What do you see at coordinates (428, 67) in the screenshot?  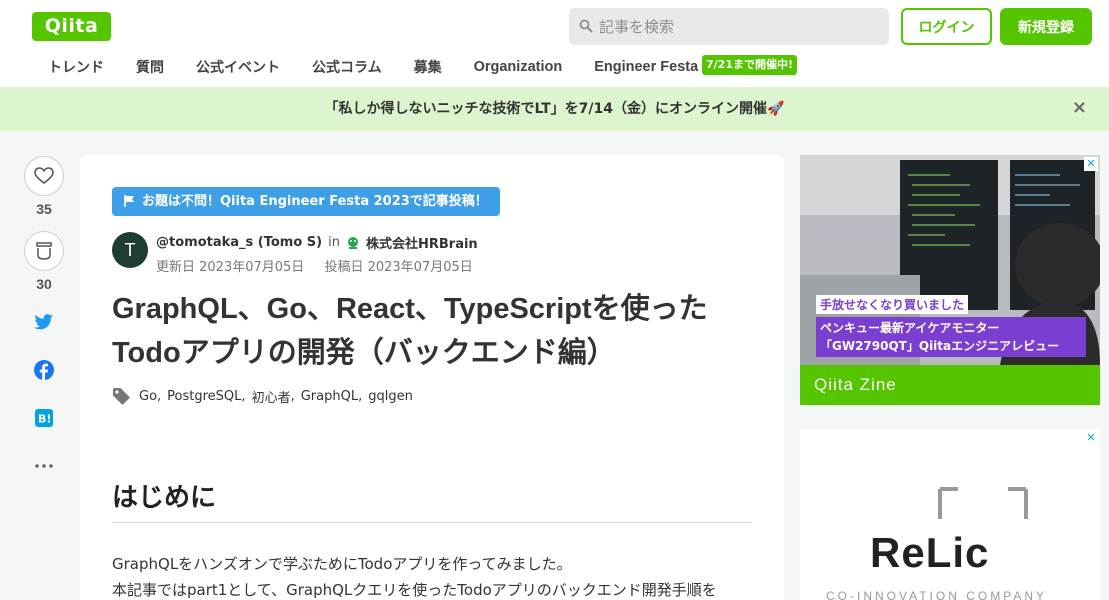 I see `nav-item-recruit: 募集` at bounding box center [428, 67].